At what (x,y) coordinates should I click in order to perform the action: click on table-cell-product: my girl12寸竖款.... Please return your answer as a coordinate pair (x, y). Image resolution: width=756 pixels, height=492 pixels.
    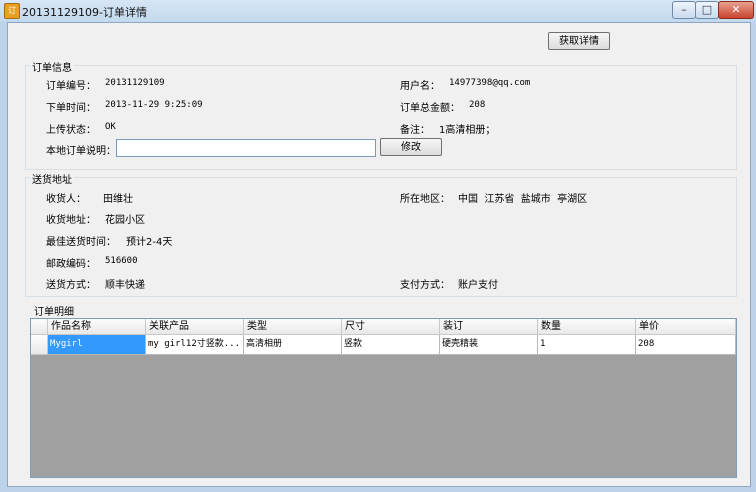
    Looking at the image, I should click on (195, 345).